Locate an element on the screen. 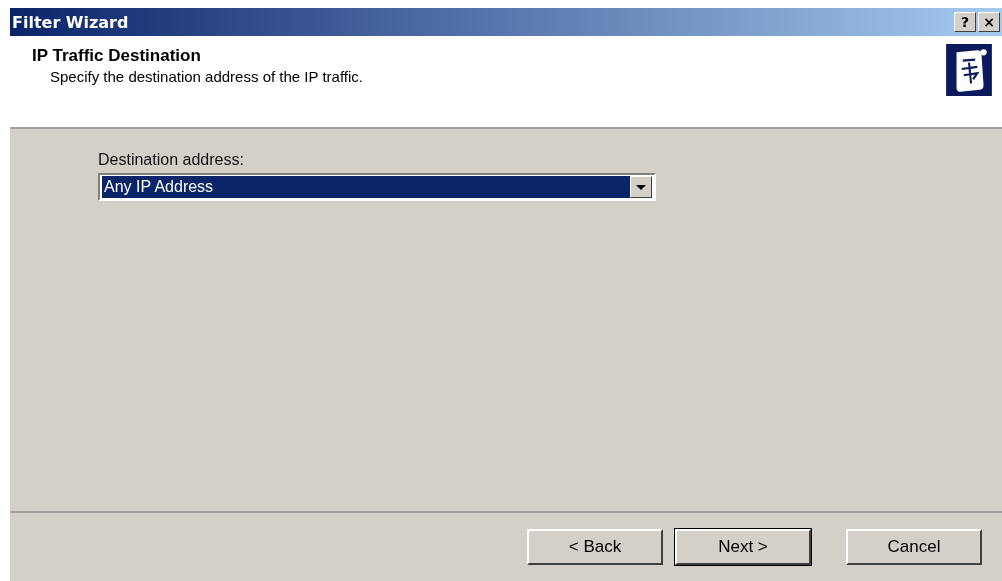 The height and width of the screenshot is (581, 1002). dropdown-button is located at coordinates (641, 187).